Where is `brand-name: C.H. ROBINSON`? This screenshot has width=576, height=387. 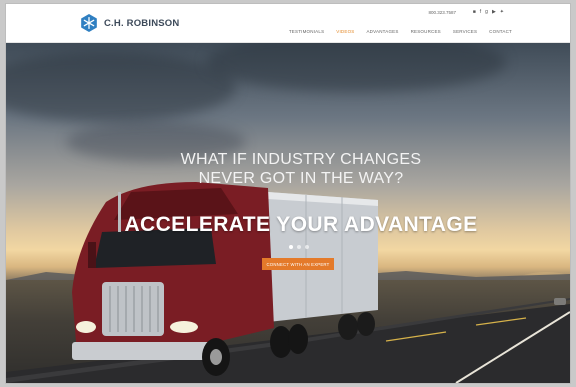
brand-name: C.H. ROBINSON is located at coordinates (142, 23).